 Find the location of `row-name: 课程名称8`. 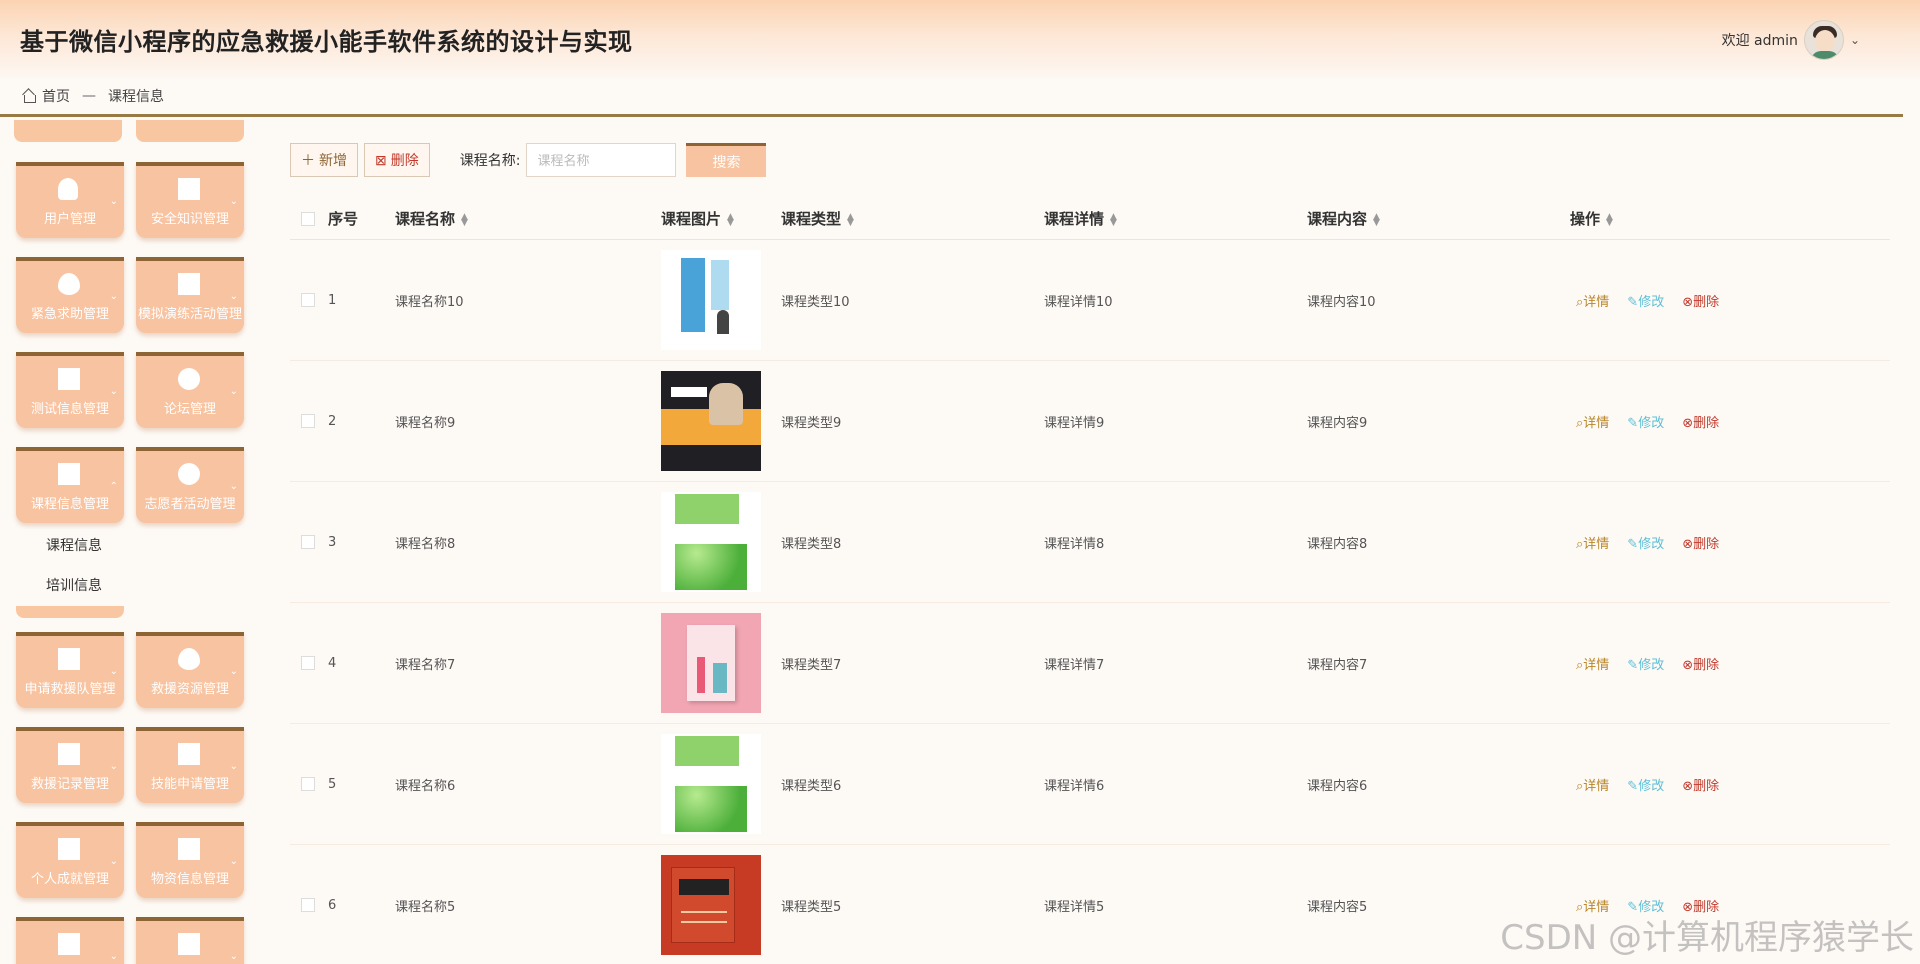

row-name: 课程名称8 is located at coordinates (425, 544).